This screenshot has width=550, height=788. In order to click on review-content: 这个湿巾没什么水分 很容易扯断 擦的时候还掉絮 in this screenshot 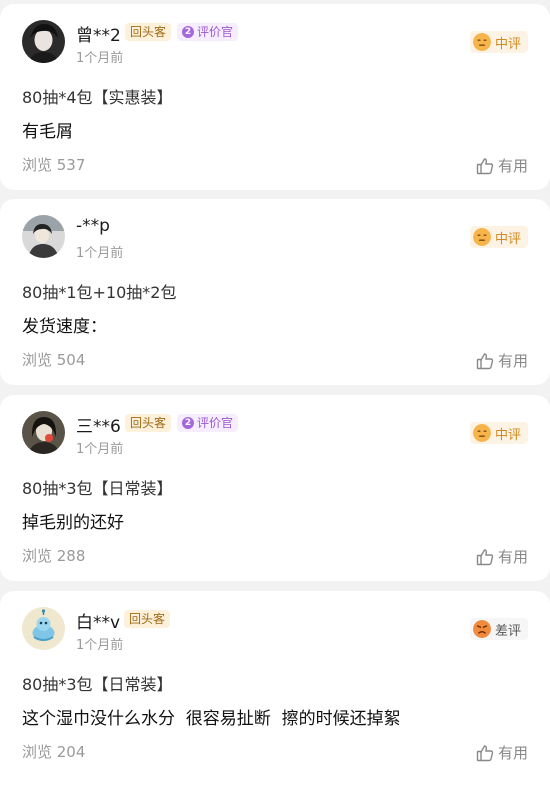, I will do `click(211, 719)`.